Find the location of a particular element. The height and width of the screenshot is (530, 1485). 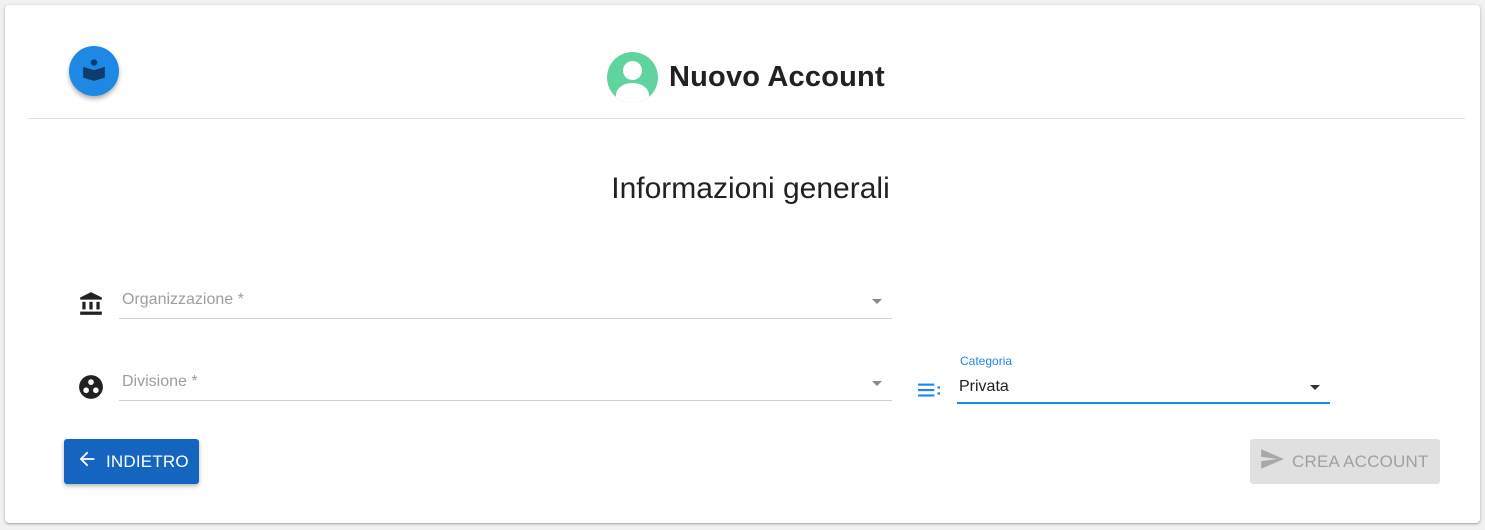

create-account-button: CREA ACCOUNT is located at coordinates (1345, 461).